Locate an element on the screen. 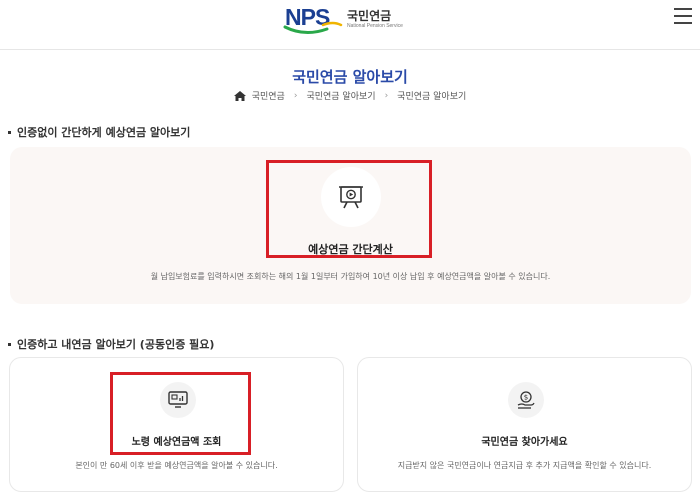 The width and height of the screenshot is (700, 498). coin-hand-icon: $ is located at coordinates (526, 400).